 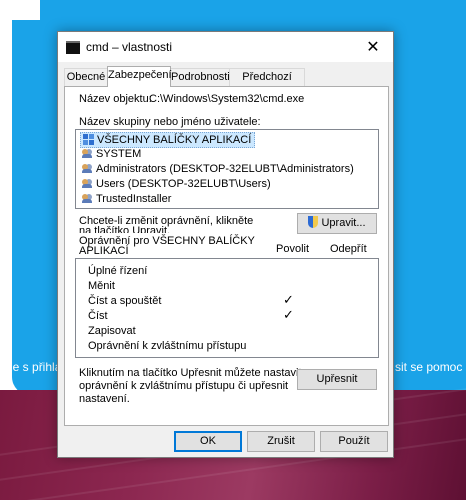 What do you see at coordinates (288, 314) in the screenshot?
I see `allow-read-check-icon: ✓` at bounding box center [288, 314].